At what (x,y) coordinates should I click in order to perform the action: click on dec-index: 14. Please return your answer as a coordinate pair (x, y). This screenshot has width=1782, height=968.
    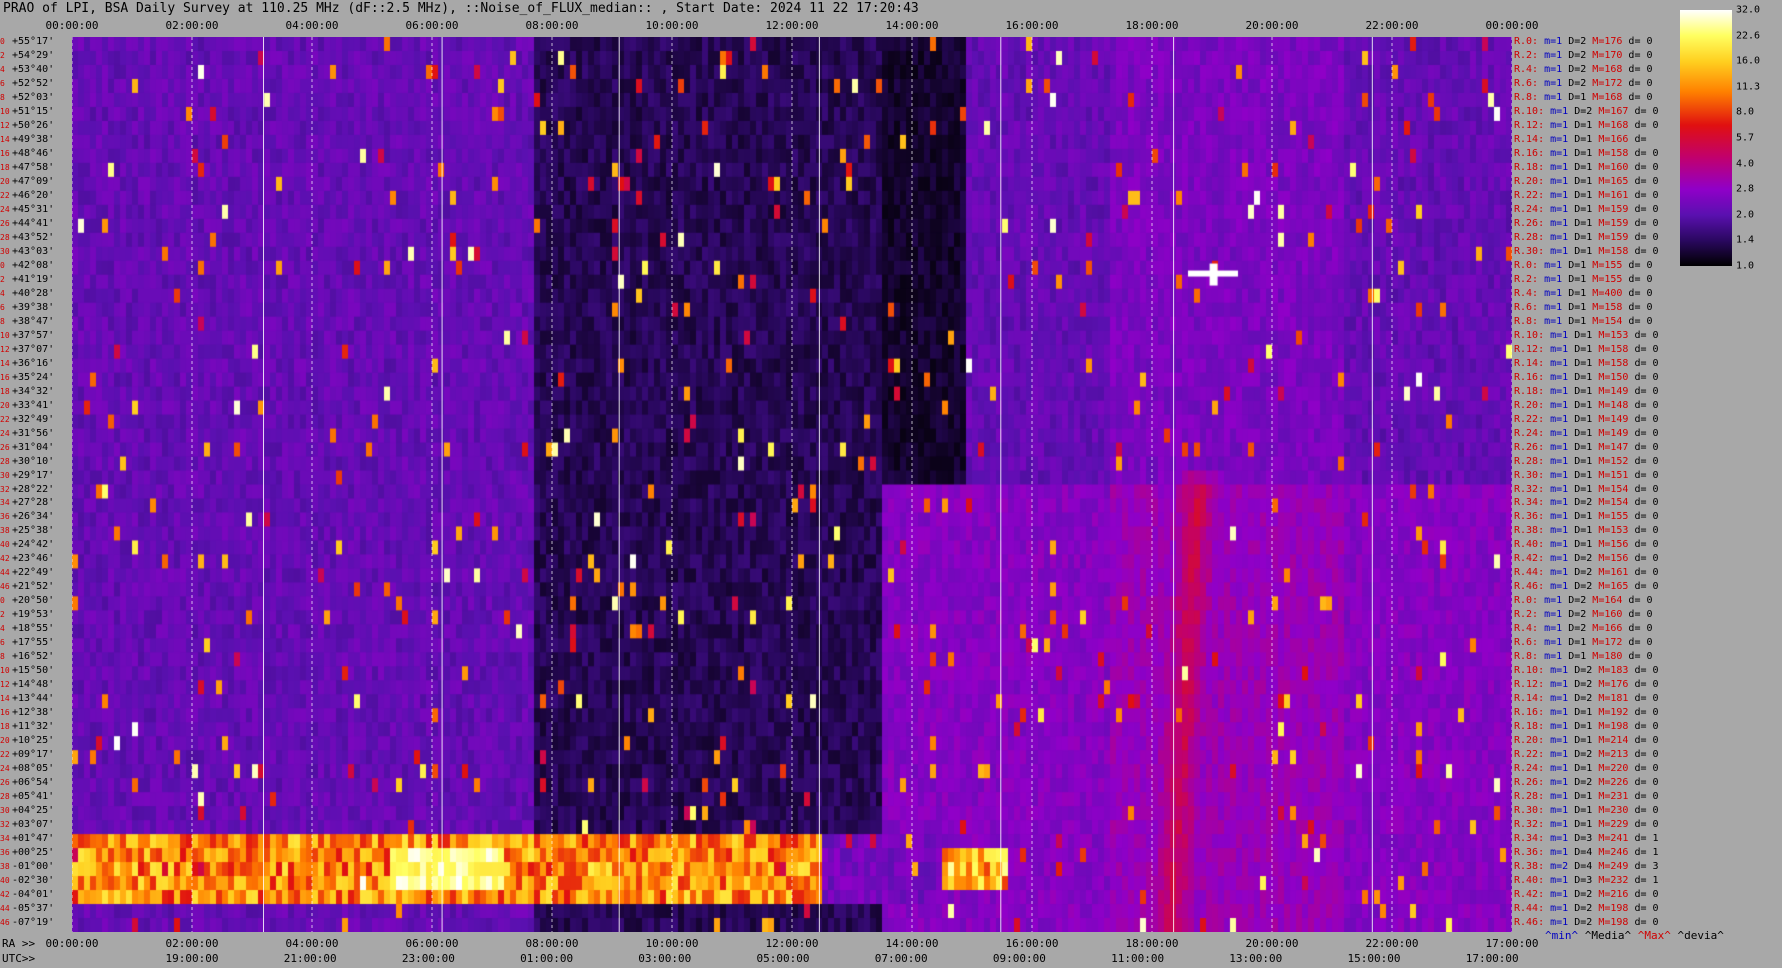
    Looking at the image, I should click on (5, 363).